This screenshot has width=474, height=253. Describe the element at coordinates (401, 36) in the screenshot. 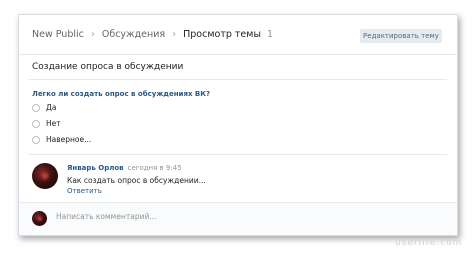

I see `edit-topic-button: Редактировать тему` at that location.